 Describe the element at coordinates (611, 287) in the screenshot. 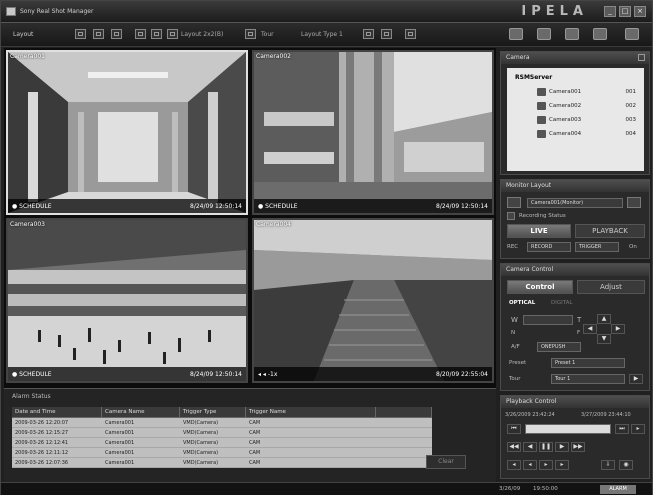

I see `tab-adjust: Adjust` at that location.